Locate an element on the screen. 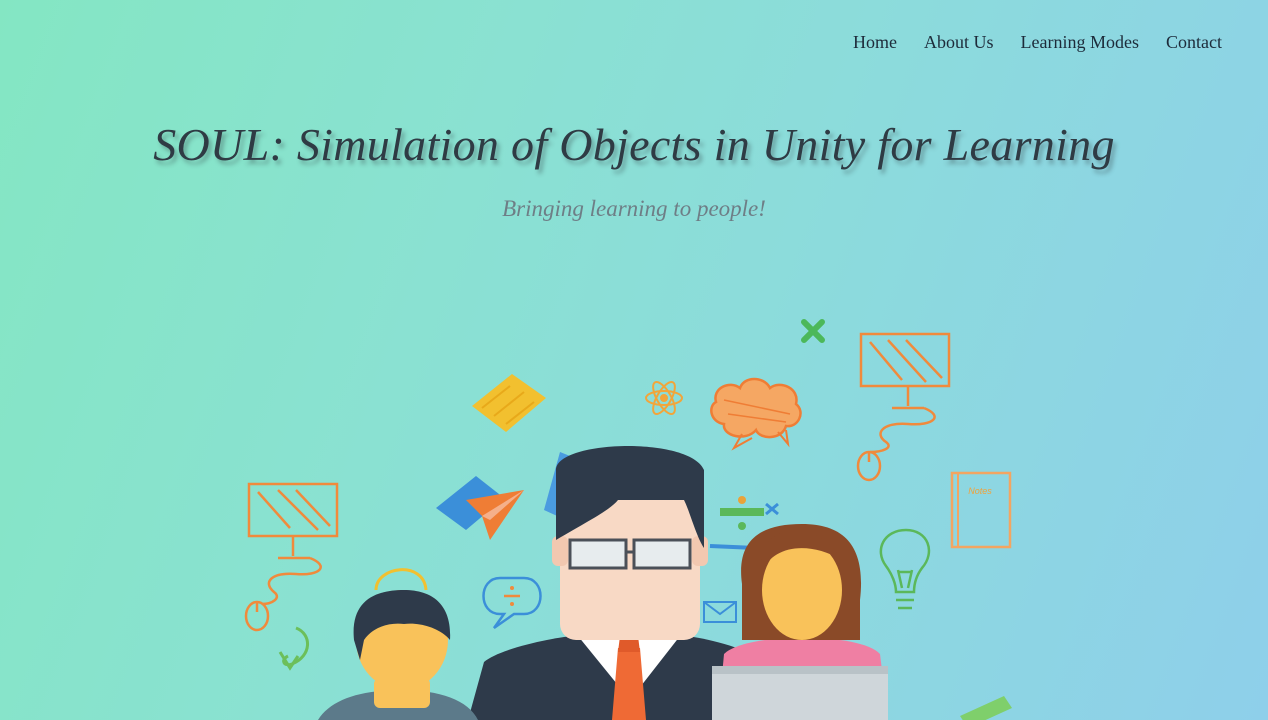 The image size is (1268, 720). nav-contact-link: Contact is located at coordinates (1194, 42).